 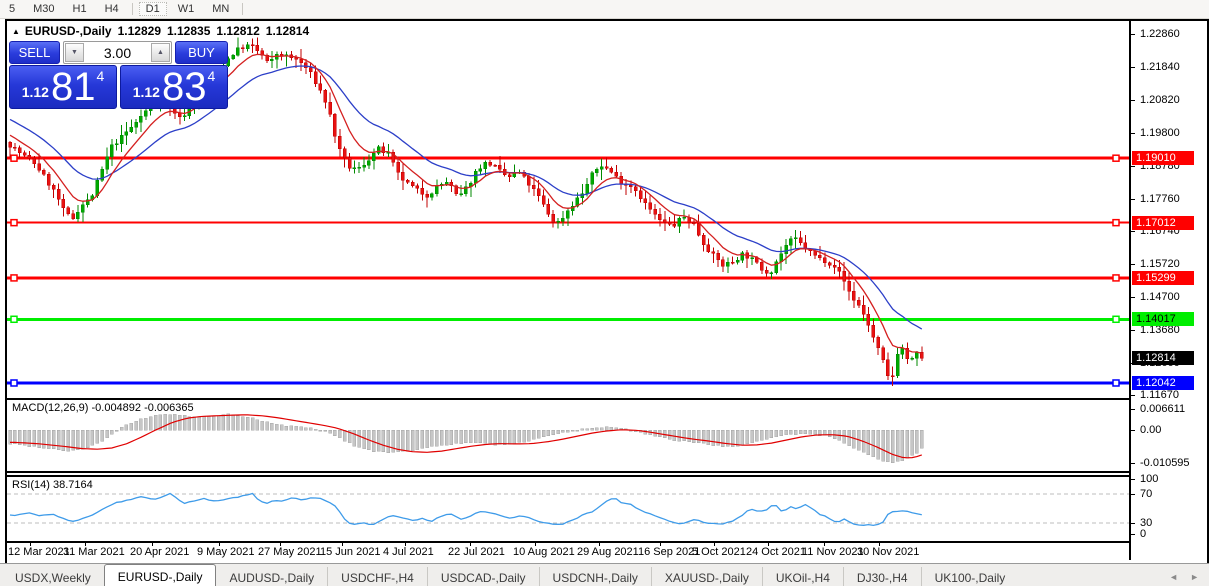 What do you see at coordinates (1163, 277) in the screenshot?
I see `price-level-tag: 1.15299` at bounding box center [1163, 277].